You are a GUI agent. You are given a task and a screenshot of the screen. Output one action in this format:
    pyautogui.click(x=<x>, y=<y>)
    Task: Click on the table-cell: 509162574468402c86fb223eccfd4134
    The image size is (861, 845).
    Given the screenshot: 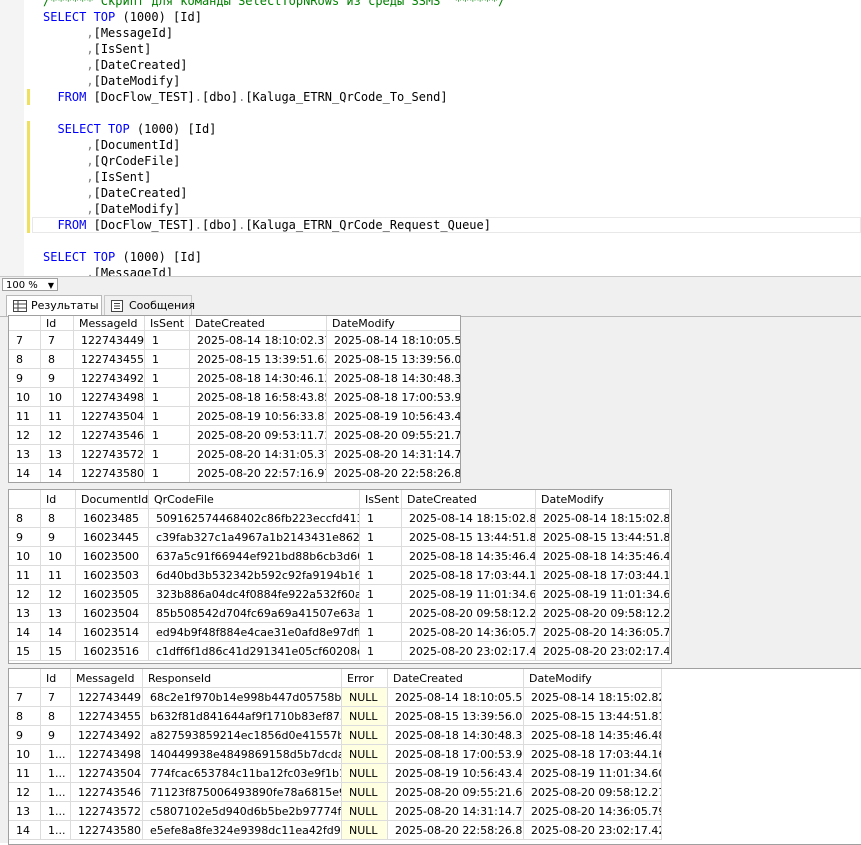 What is the action you would take?
    pyautogui.click(x=254, y=518)
    